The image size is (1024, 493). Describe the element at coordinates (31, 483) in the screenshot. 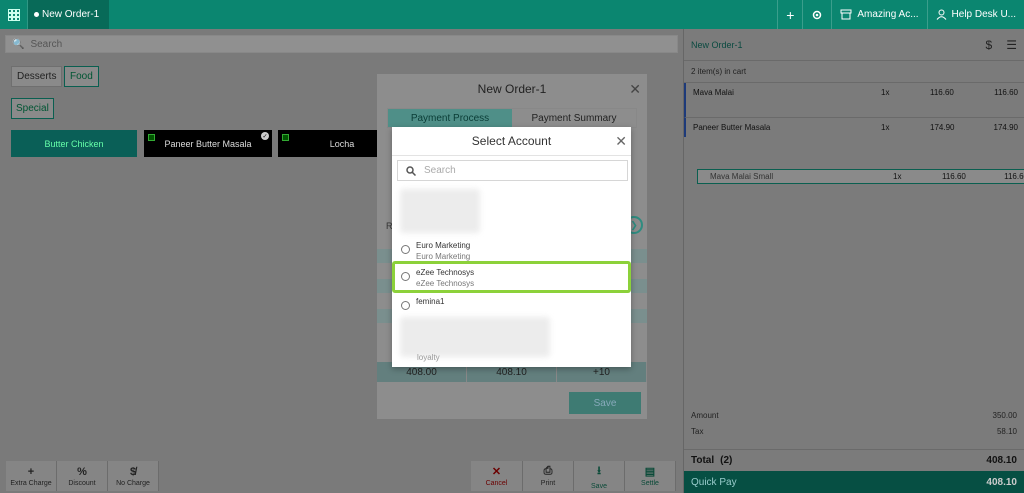

I see `extra-charge-label: Extra Charge` at that location.